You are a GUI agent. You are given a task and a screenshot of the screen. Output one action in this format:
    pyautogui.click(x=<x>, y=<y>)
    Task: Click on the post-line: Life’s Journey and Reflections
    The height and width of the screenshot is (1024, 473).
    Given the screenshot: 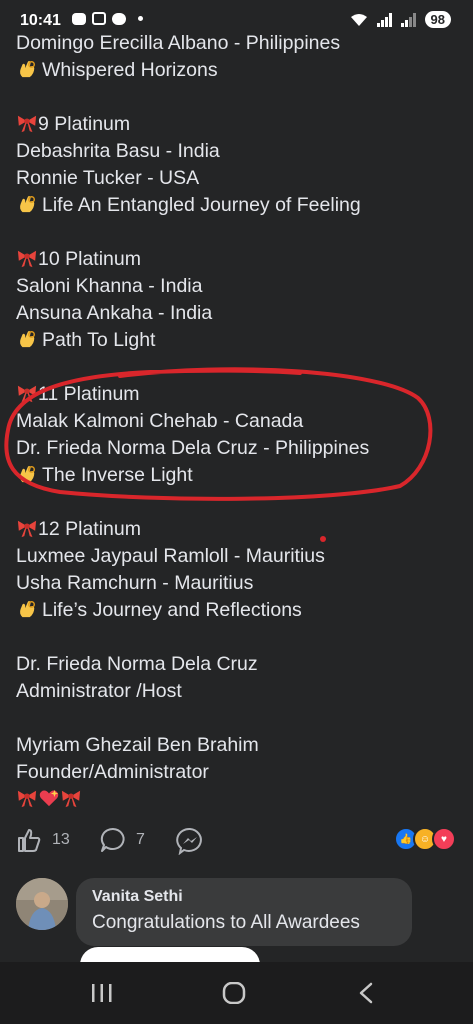 What is the action you would take?
    pyautogui.click(x=236, y=610)
    